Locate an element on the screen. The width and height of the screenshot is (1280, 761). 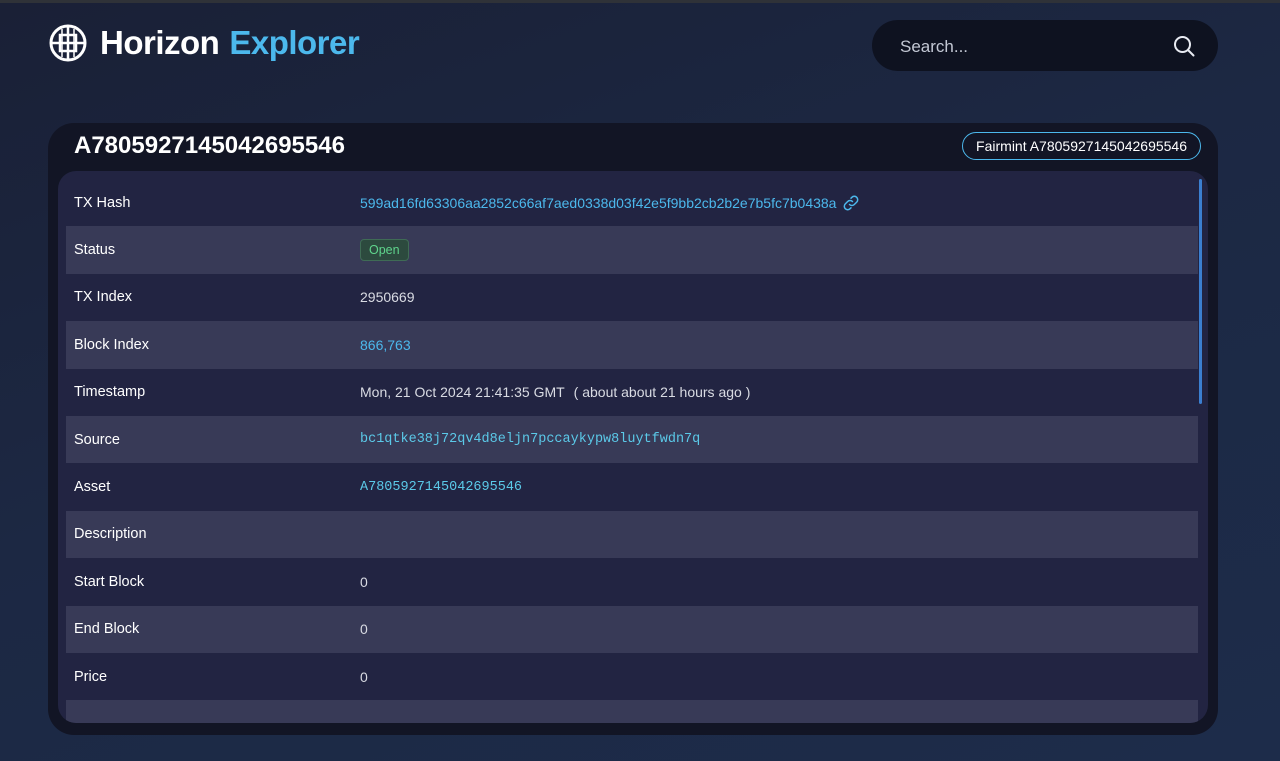
tx-index-label: TX Index is located at coordinates (103, 297).